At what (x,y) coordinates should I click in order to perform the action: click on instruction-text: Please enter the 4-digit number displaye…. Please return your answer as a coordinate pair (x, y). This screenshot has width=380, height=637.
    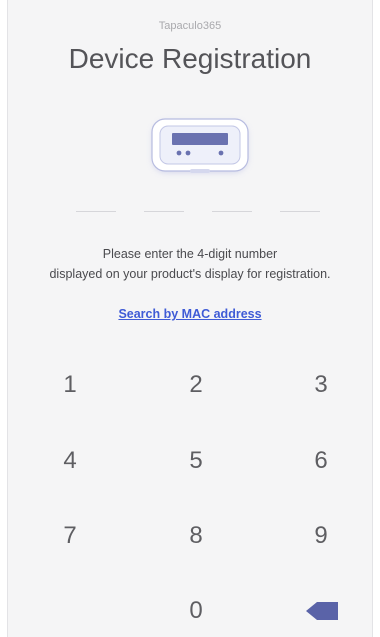
    Looking at the image, I should click on (190, 264).